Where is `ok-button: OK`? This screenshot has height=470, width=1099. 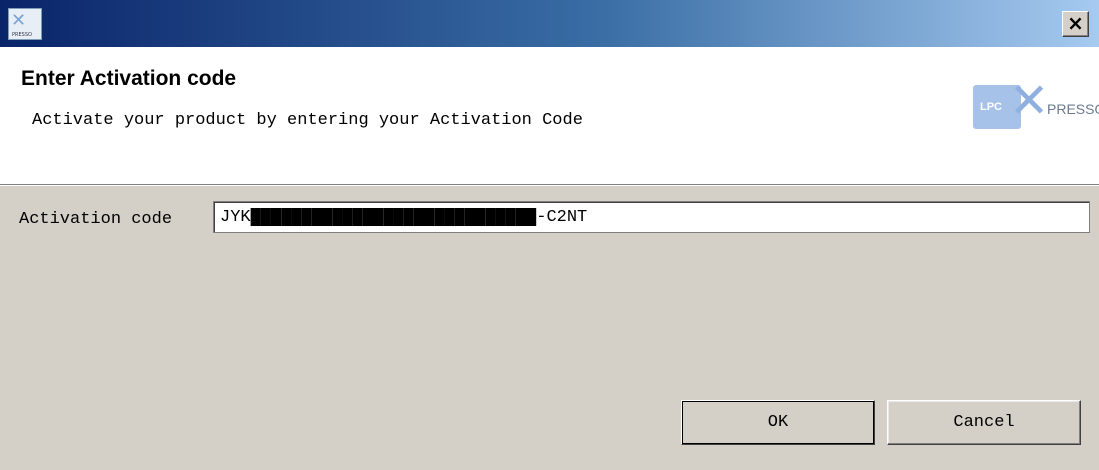 ok-button: OK is located at coordinates (778, 422).